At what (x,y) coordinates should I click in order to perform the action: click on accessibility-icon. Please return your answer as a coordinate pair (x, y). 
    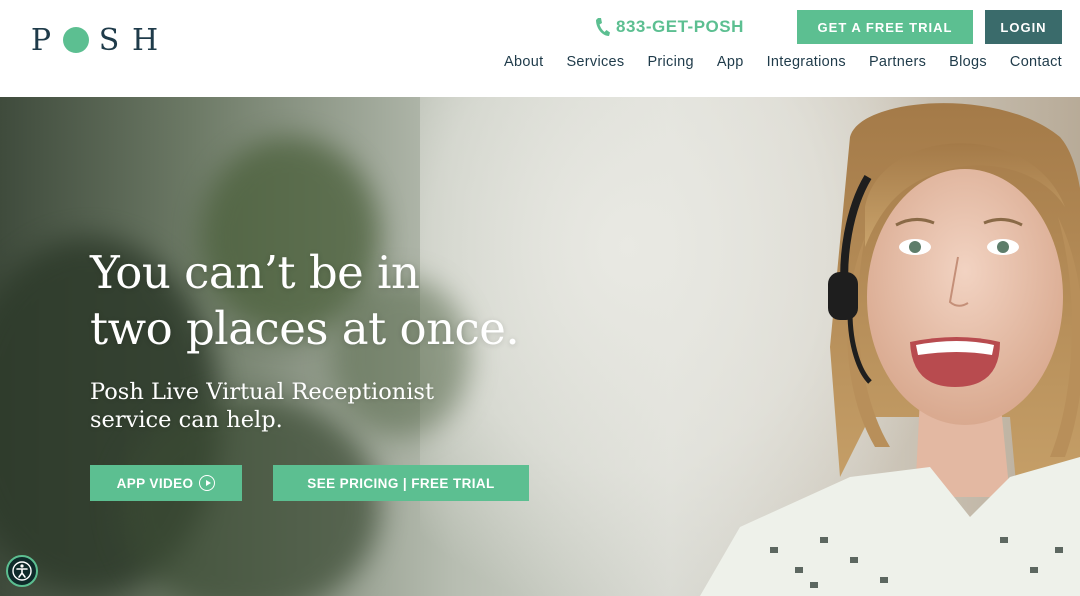
    Looking at the image, I should click on (22, 571).